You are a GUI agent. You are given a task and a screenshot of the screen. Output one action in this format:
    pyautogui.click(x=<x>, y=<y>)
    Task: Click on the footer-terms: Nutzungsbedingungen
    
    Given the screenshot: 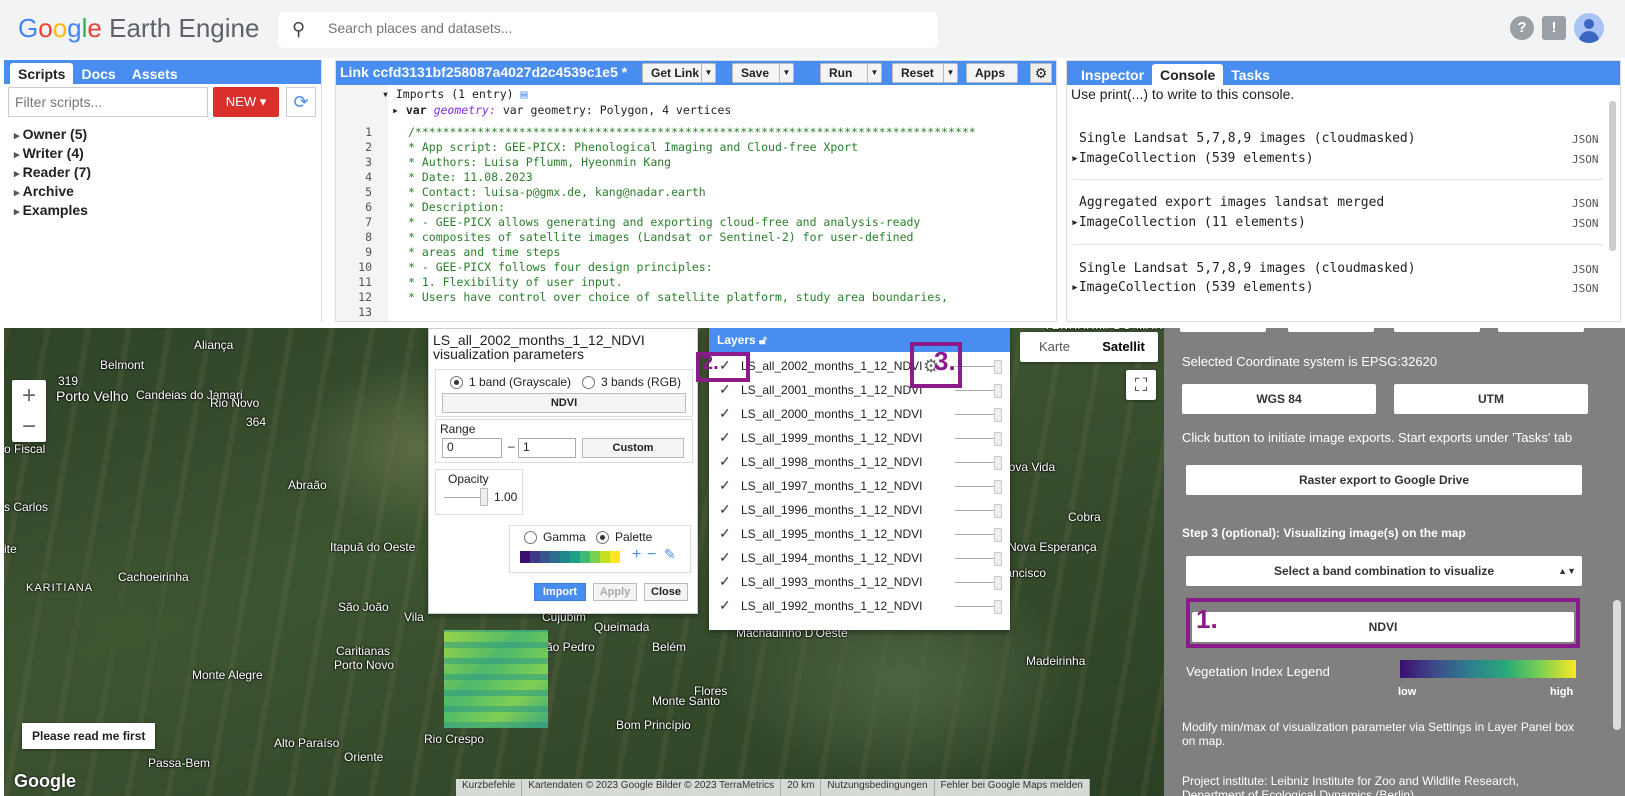 What is the action you would take?
    pyautogui.click(x=878, y=787)
    